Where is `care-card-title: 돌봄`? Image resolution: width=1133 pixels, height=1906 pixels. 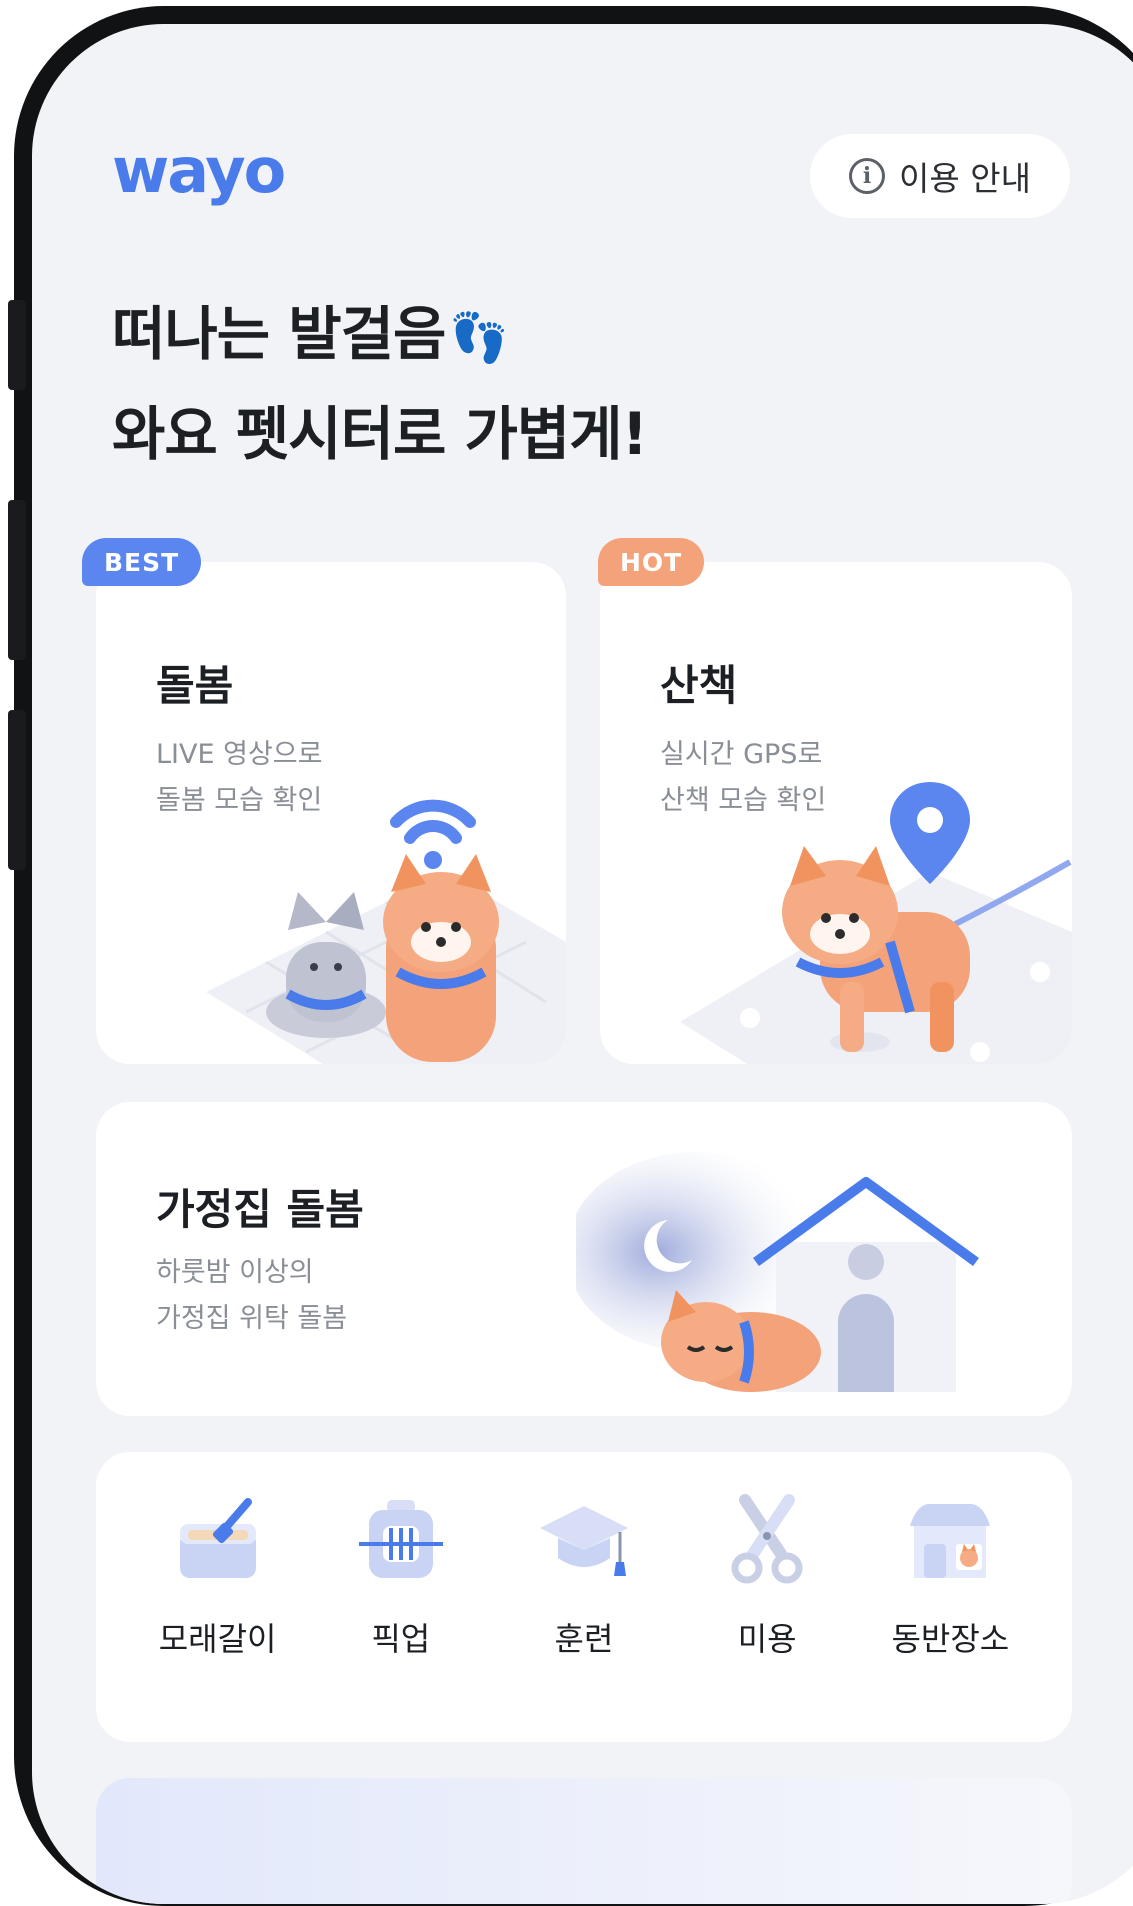
care-card-title: 돌봄 is located at coordinates (195, 685).